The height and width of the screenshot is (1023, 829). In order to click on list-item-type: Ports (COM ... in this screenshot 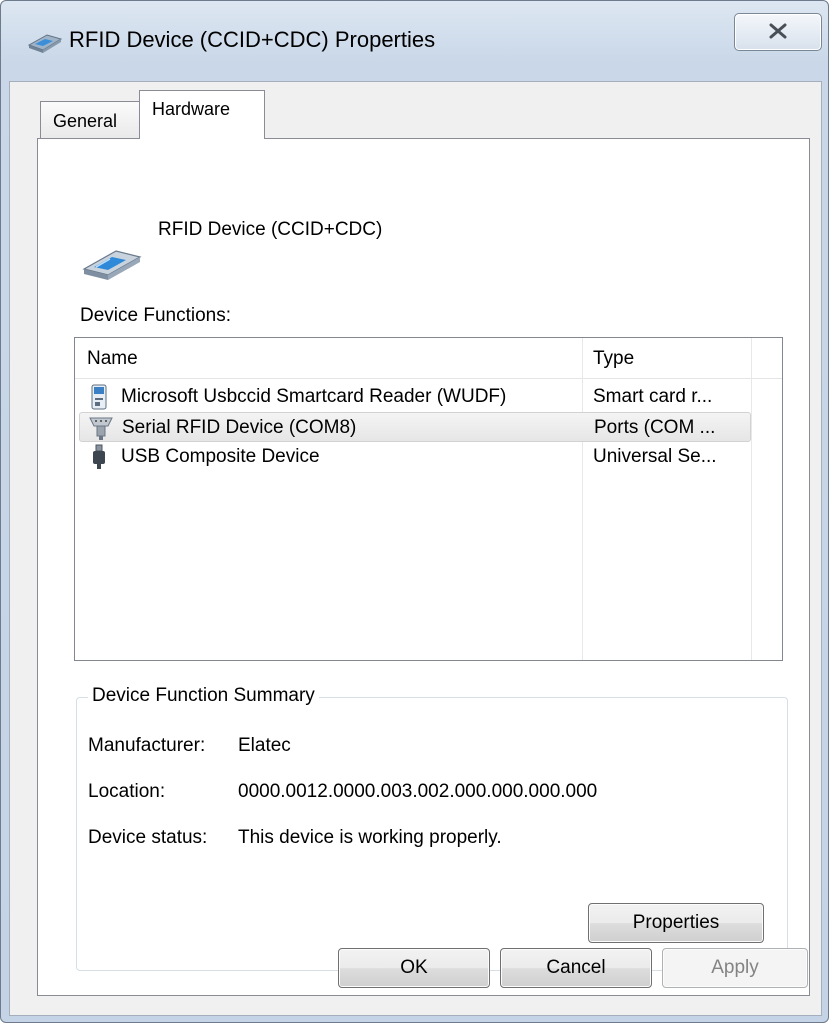, I will do `click(655, 427)`.